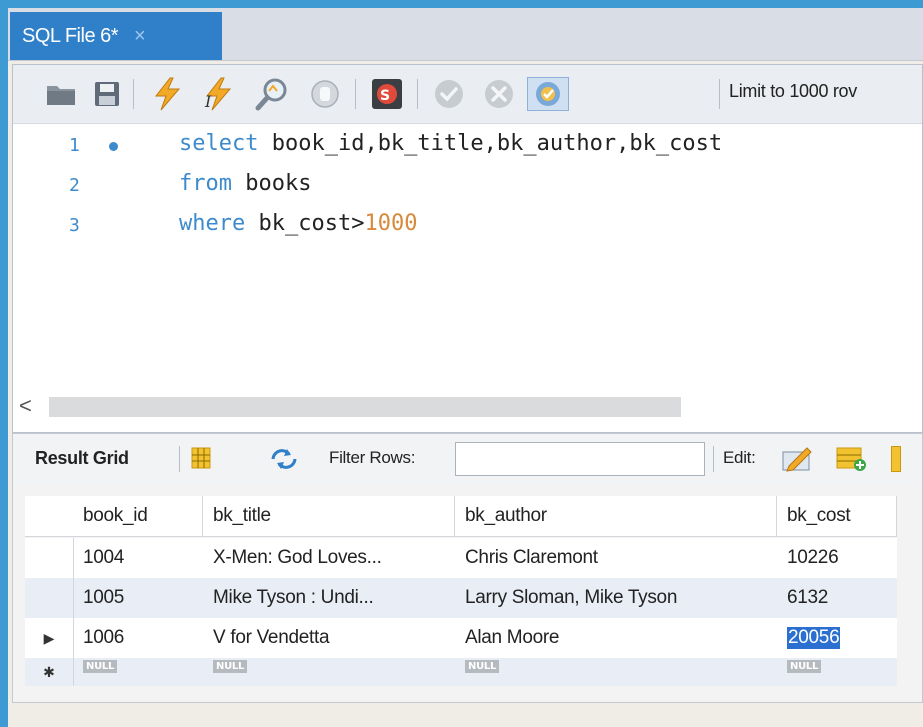 The height and width of the screenshot is (727, 923). What do you see at coordinates (797, 460) in the screenshot?
I see `edit-row-icon` at bounding box center [797, 460].